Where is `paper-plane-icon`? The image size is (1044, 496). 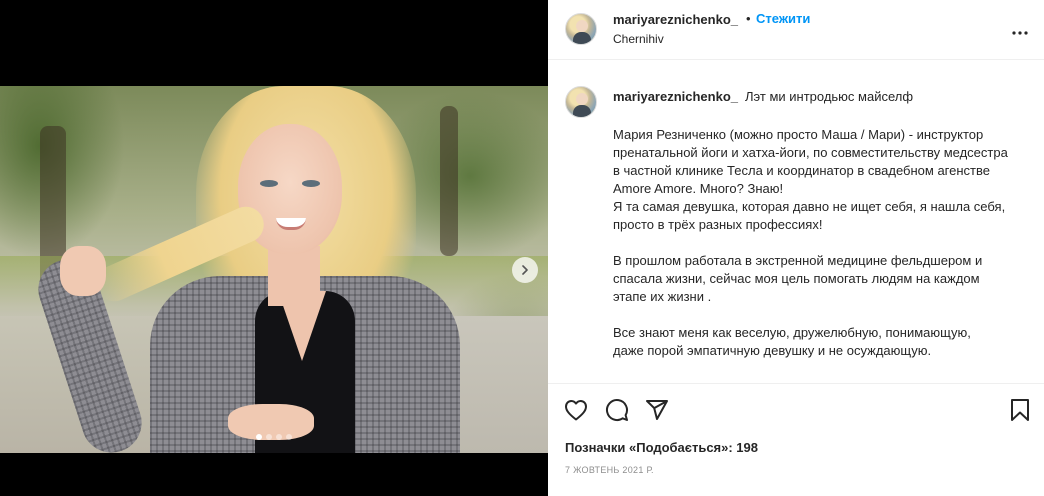
paper-plane-icon is located at coordinates (657, 411).